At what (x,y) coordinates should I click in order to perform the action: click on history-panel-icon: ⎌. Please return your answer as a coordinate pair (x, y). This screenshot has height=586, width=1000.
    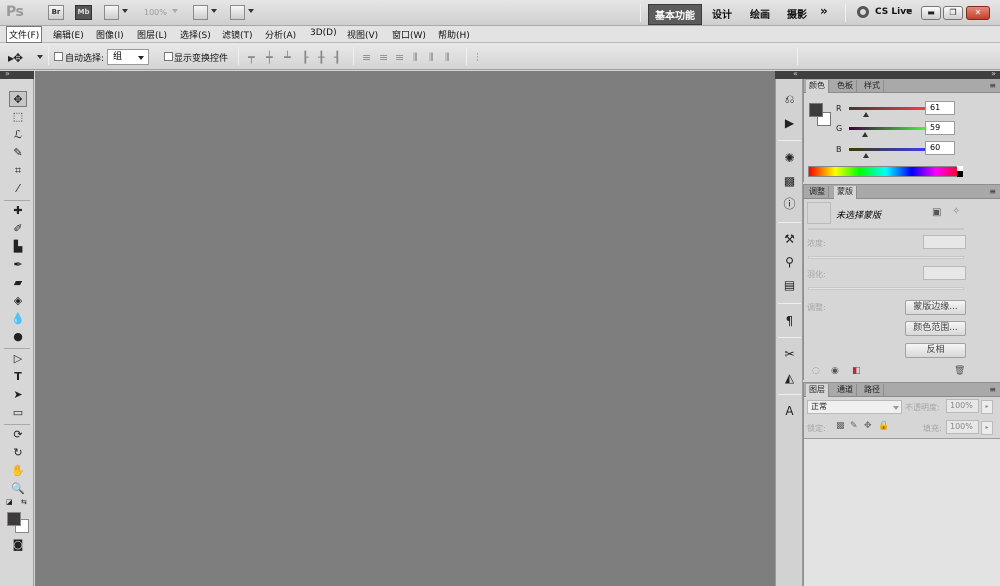
    Looking at the image, I should click on (789, 99).